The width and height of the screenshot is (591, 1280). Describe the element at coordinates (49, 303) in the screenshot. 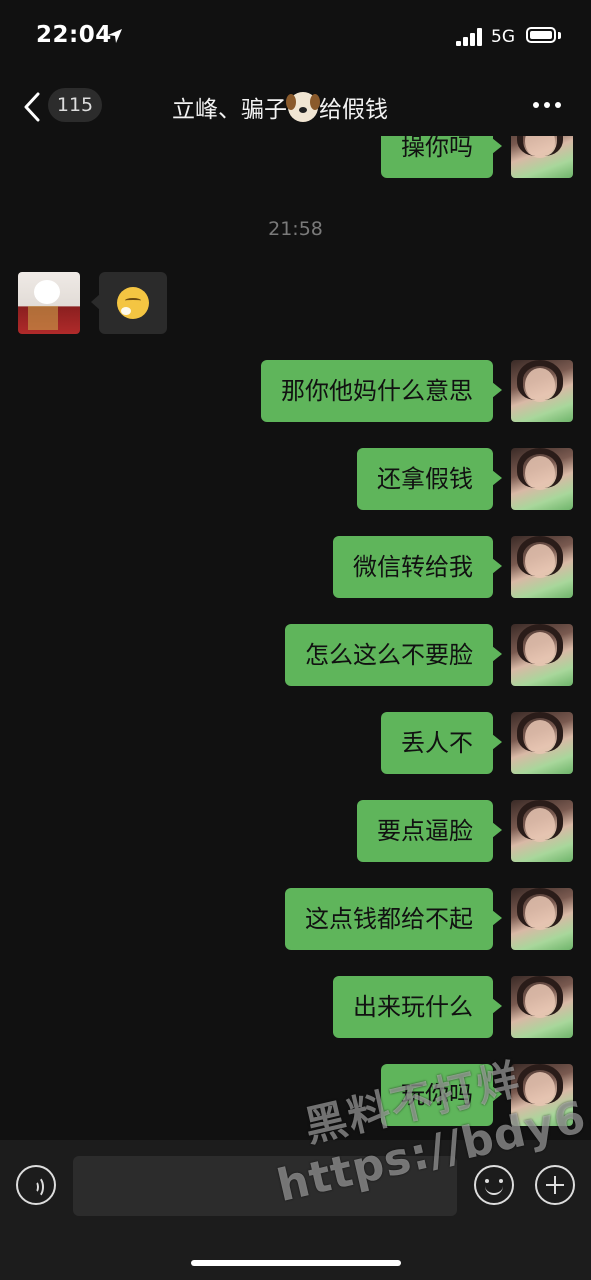

I see `contact-avatar` at that location.